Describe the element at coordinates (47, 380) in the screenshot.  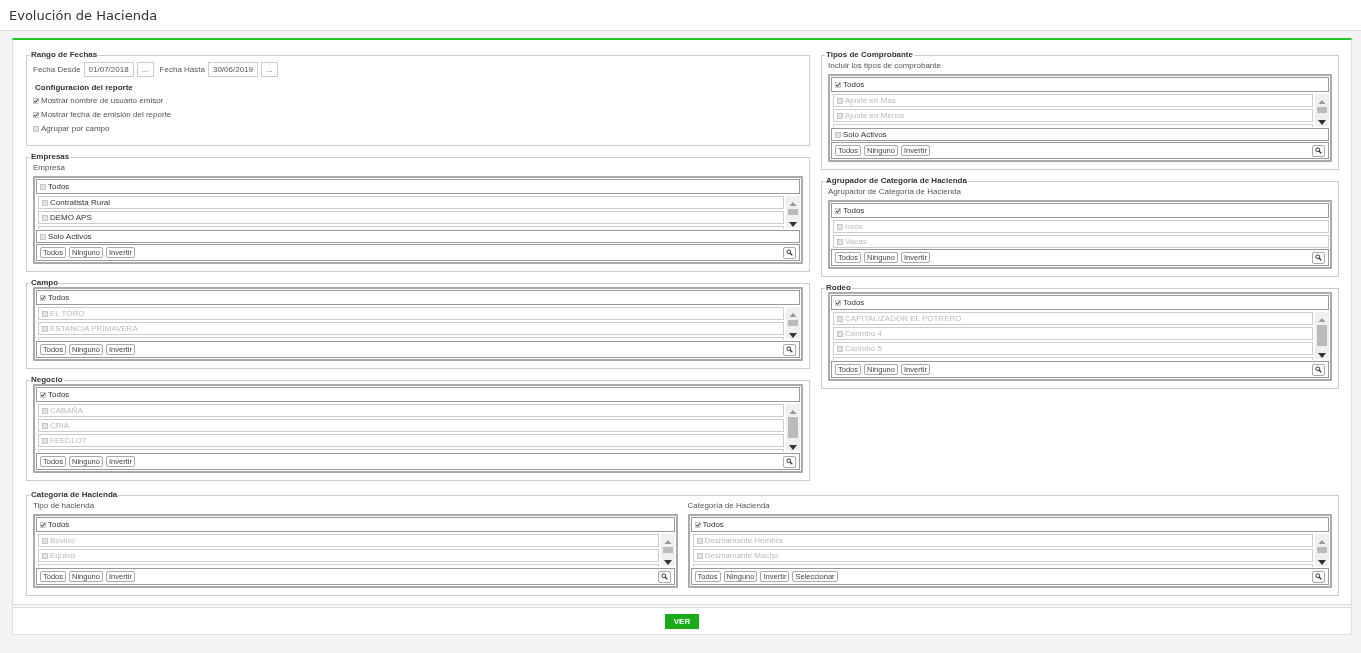
I see `section-title: Negocio` at that location.